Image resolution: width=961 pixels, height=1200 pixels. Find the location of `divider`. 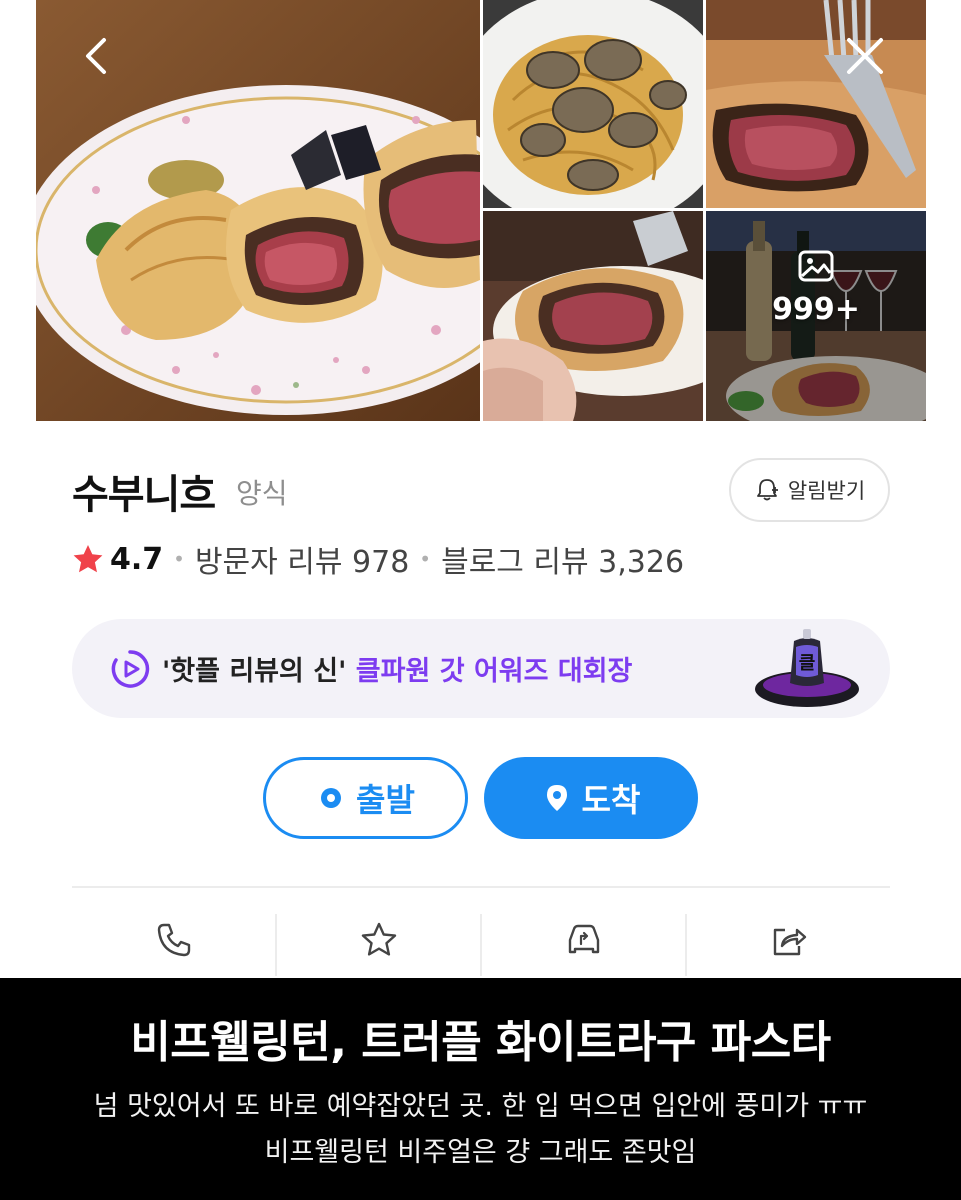

divider is located at coordinates (481, 887).